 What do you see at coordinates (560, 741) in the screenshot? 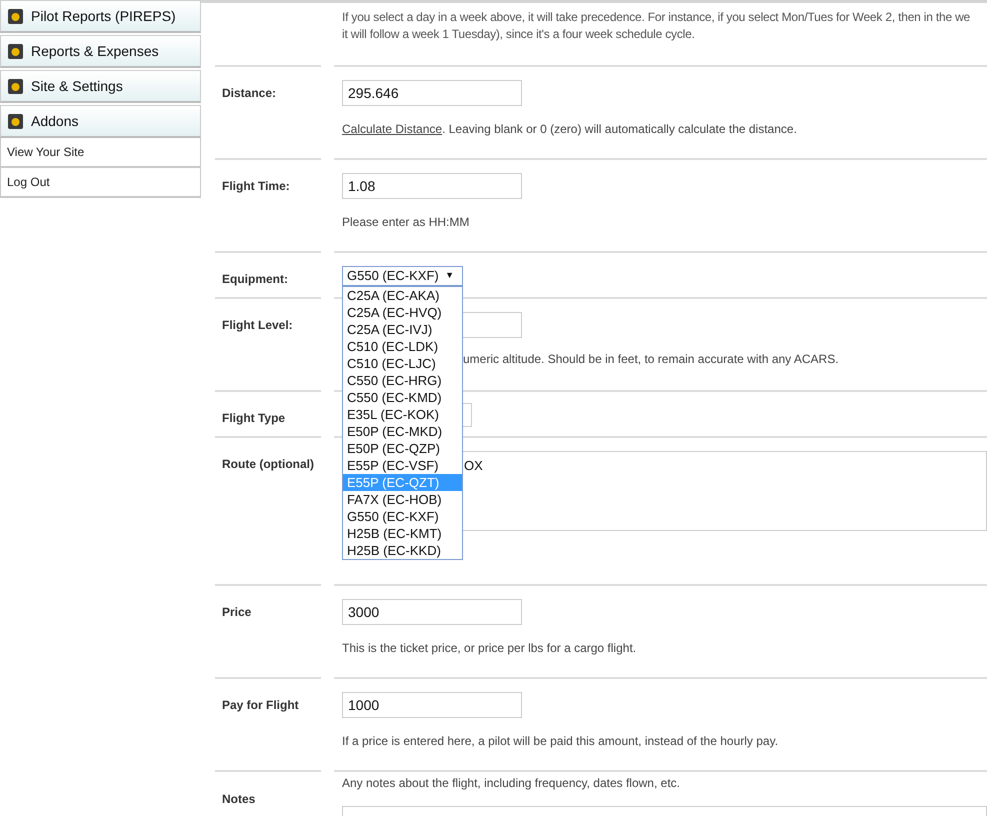
I see `help-text: If a price is entered here, a pilot will be paid this amount, instead of the hourly pay.` at bounding box center [560, 741].